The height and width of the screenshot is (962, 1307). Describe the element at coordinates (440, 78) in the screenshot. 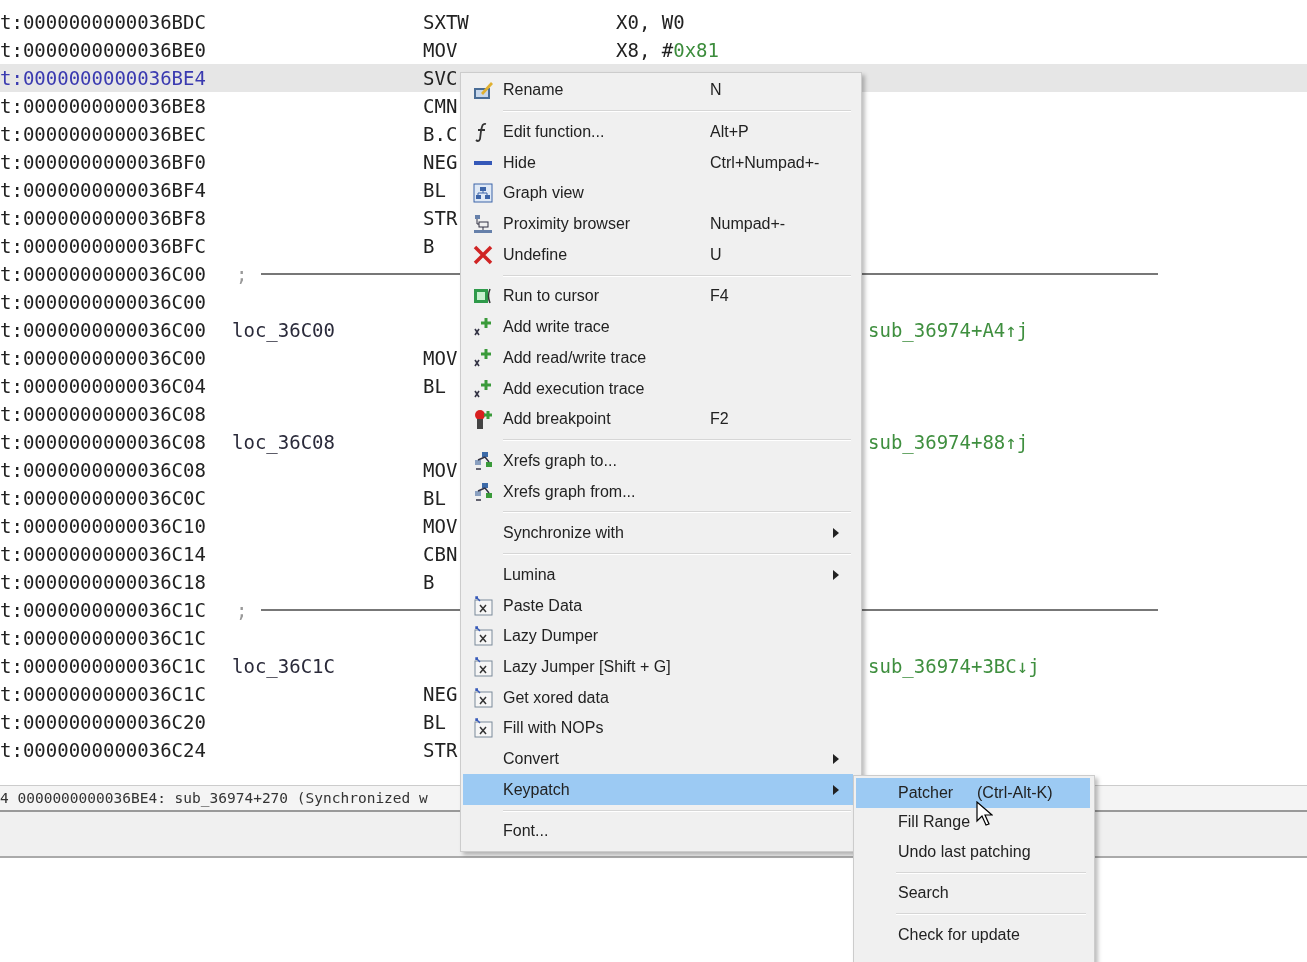

I see `mnemonic: SVC` at that location.